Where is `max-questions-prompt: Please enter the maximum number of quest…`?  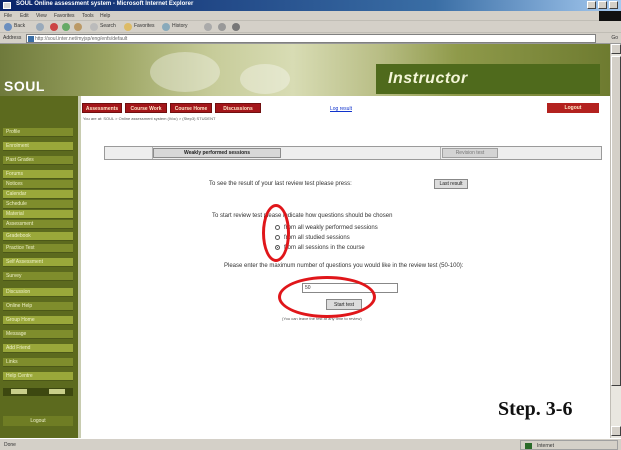
max-questions-prompt: Please enter the maximum number of quest… is located at coordinates (344, 266).